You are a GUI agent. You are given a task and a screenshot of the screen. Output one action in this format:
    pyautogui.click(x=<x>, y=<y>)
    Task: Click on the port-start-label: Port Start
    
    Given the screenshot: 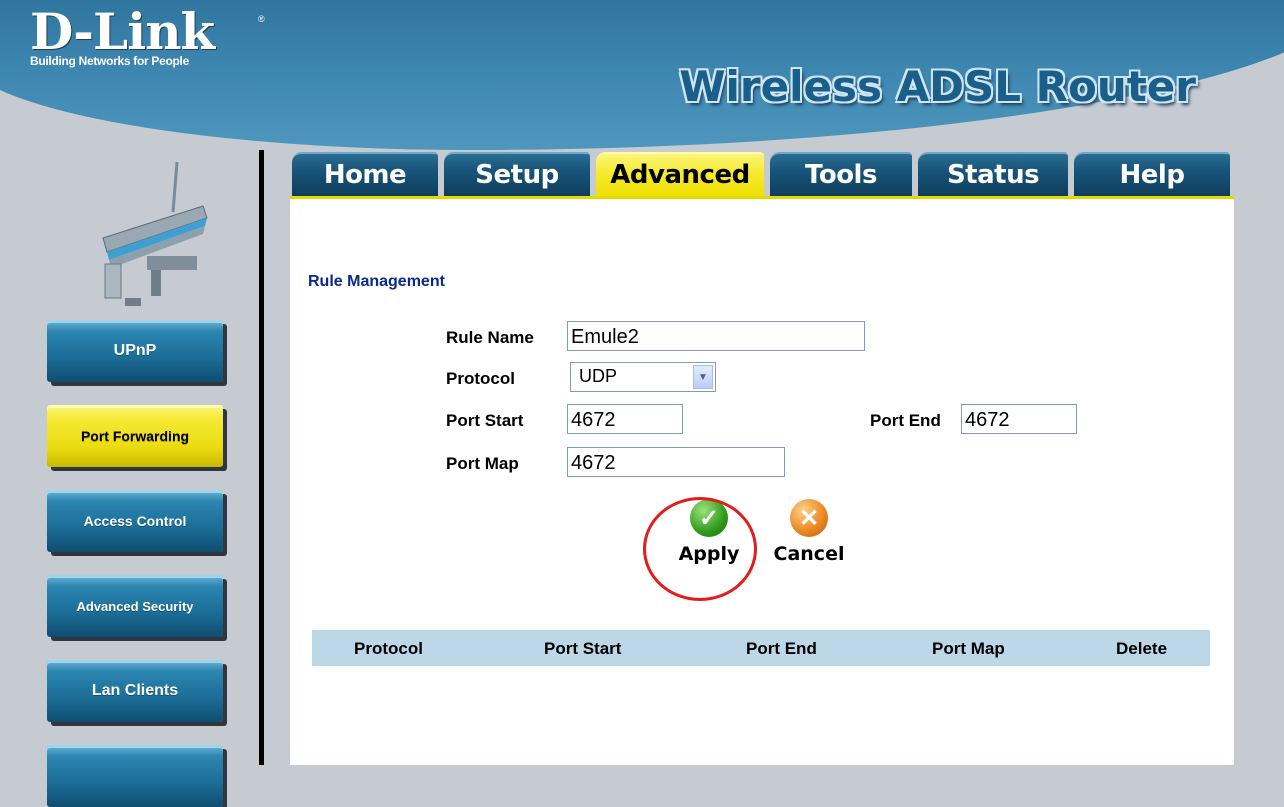 What is the action you would take?
    pyautogui.click(x=485, y=420)
    